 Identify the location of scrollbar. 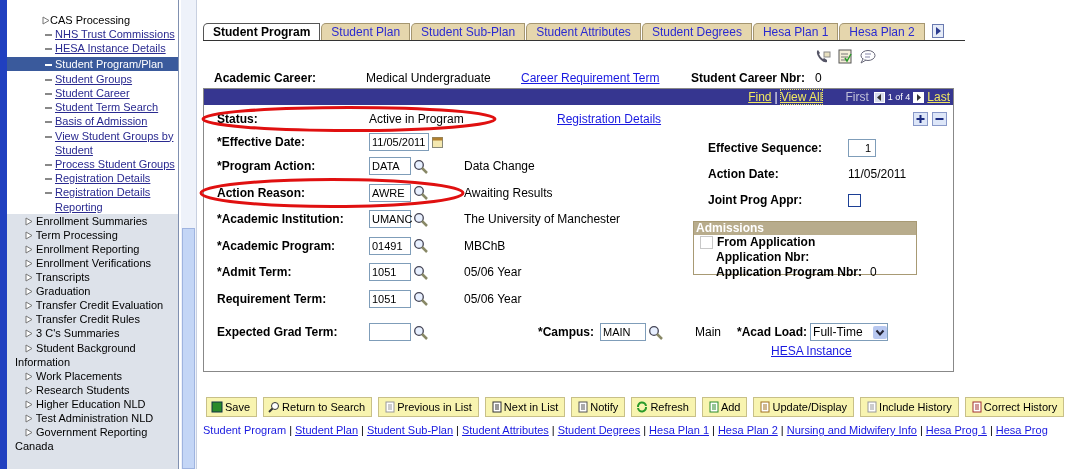
(189, 234).